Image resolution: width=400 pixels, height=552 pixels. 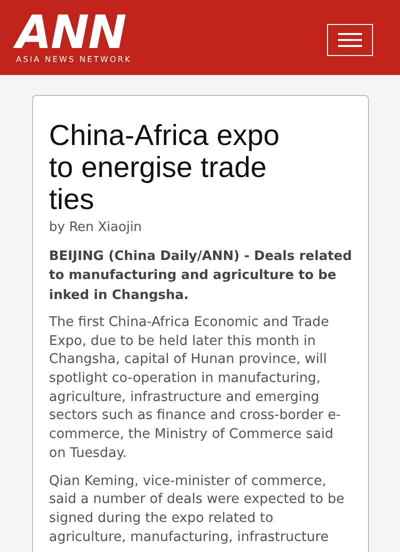 What do you see at coordinates (164, 168) in the screenshot?
I see `article-title: China-Africa expo to energise trade ties` at bounding box center [164, 168].